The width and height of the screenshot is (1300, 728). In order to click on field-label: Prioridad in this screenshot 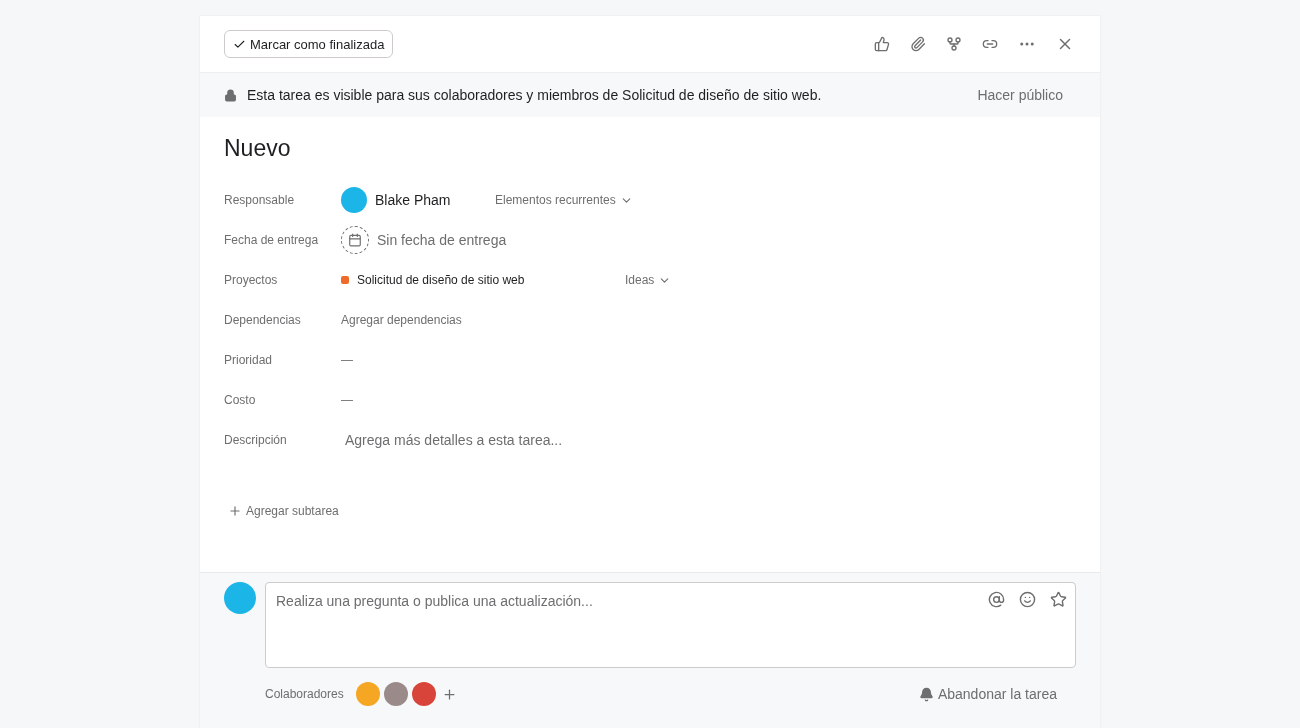, I will do `click(249, 360)`.